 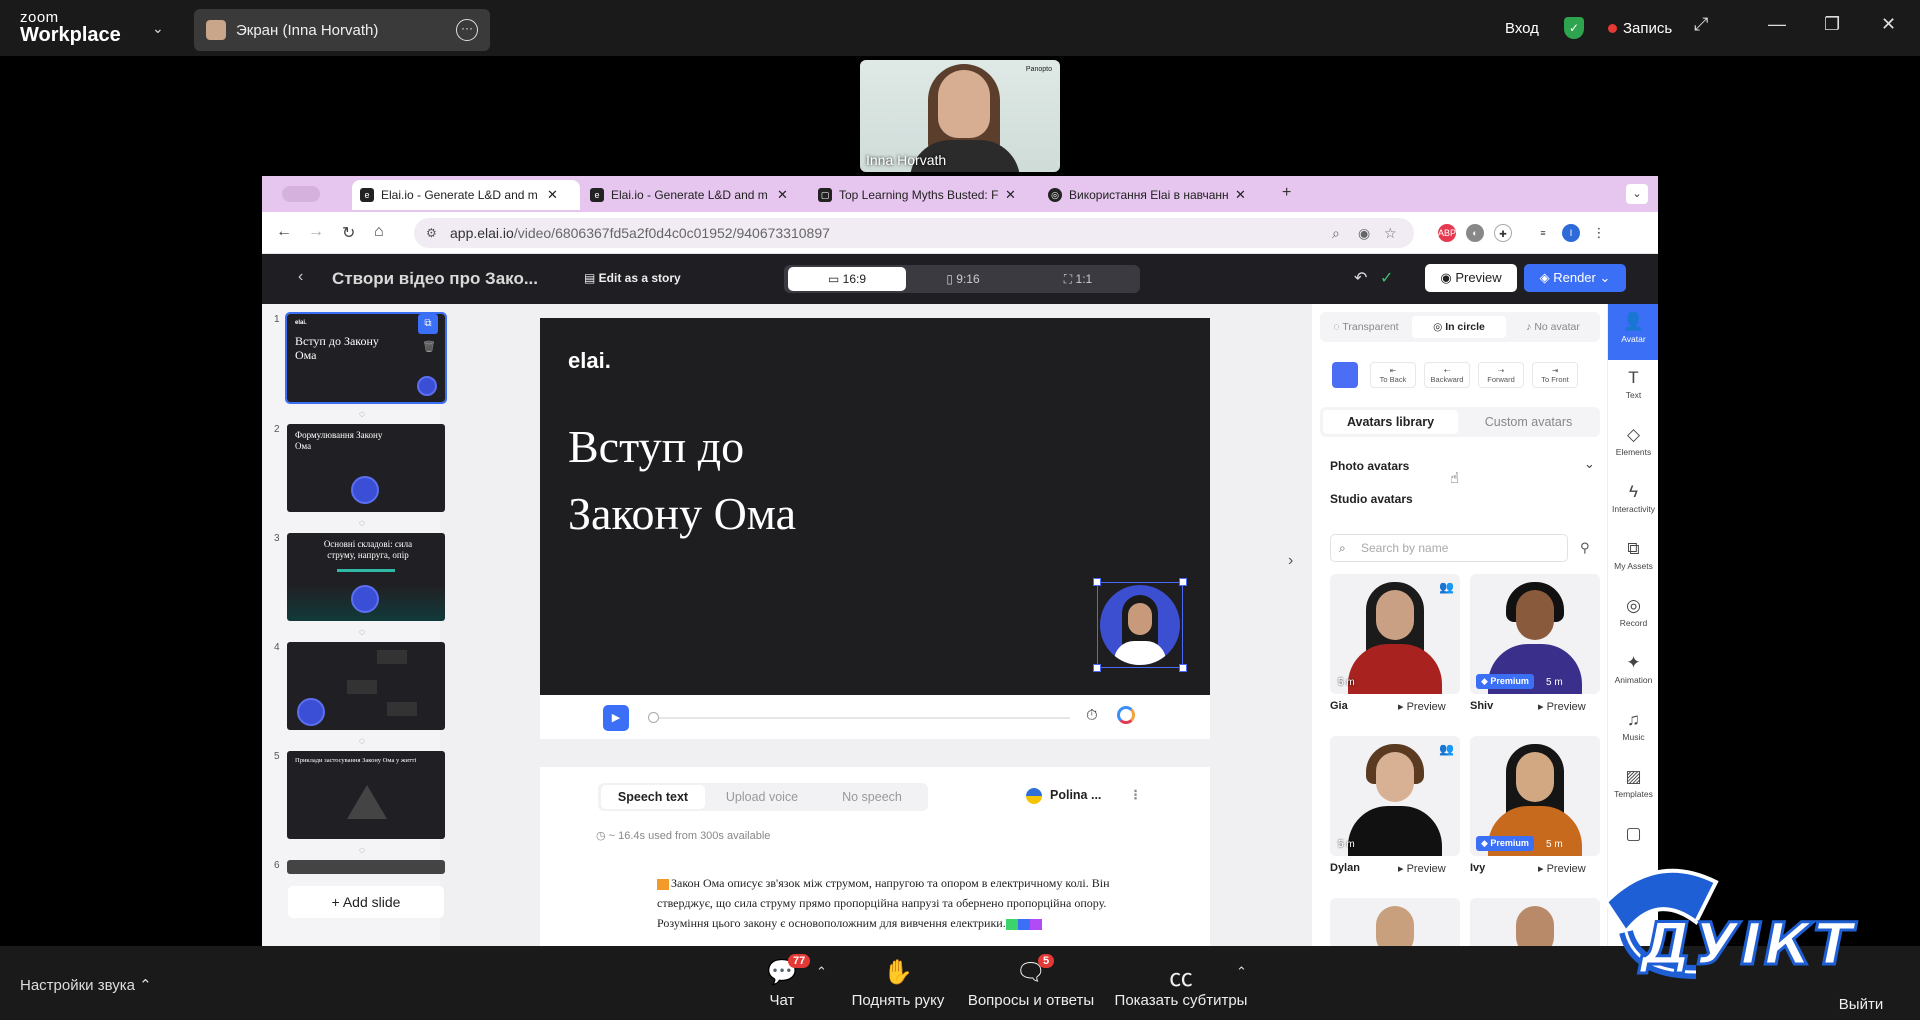 What do you see at coordinates (1777, 24) in the screenshot?
I see `minimize-icon: —` at bounding box center [1777, 24].